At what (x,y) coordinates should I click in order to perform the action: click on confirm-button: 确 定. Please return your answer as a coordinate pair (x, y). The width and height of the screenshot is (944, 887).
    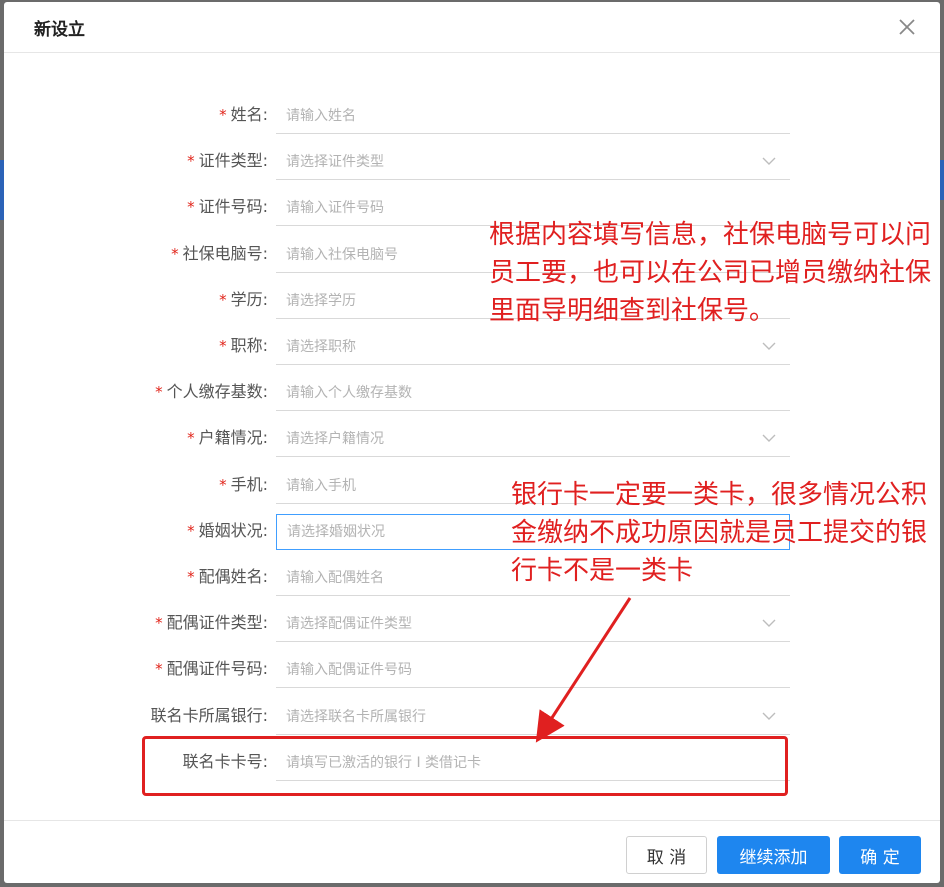
    Looking at the image, I should click on (880, 855).